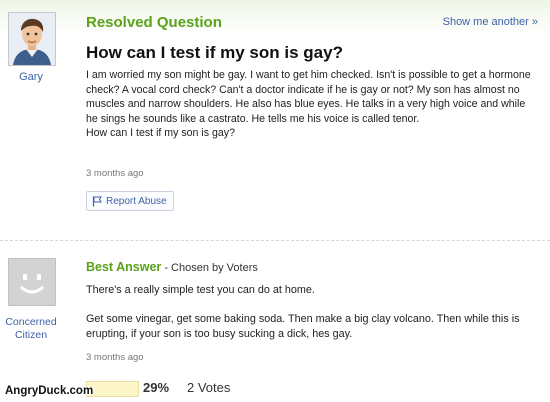 This screenshot has width=550, height=402. What do you see at coordinates (275, 240) in the screenshot?
I see `section-divider` at bounding box center [275, 240].